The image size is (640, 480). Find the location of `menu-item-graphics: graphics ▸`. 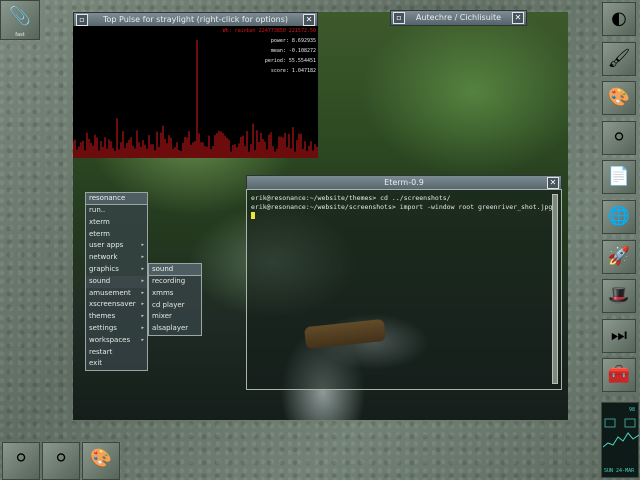

menu-item-graphics: graphics ▸ is located at coordinates (116, 270).